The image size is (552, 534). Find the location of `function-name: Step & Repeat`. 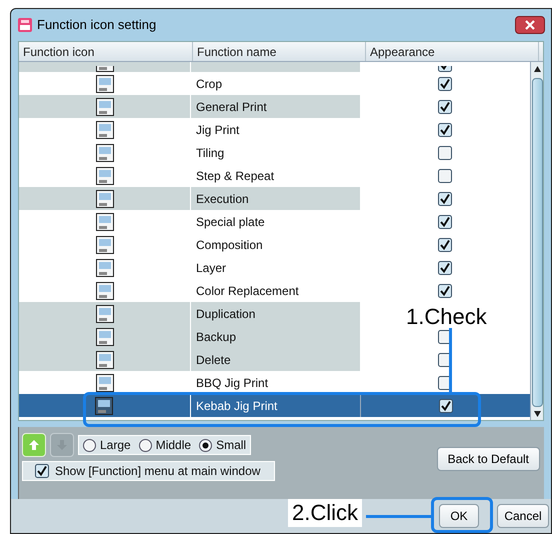

function-name: Step & Repeat is located at coordinates (235, 176).